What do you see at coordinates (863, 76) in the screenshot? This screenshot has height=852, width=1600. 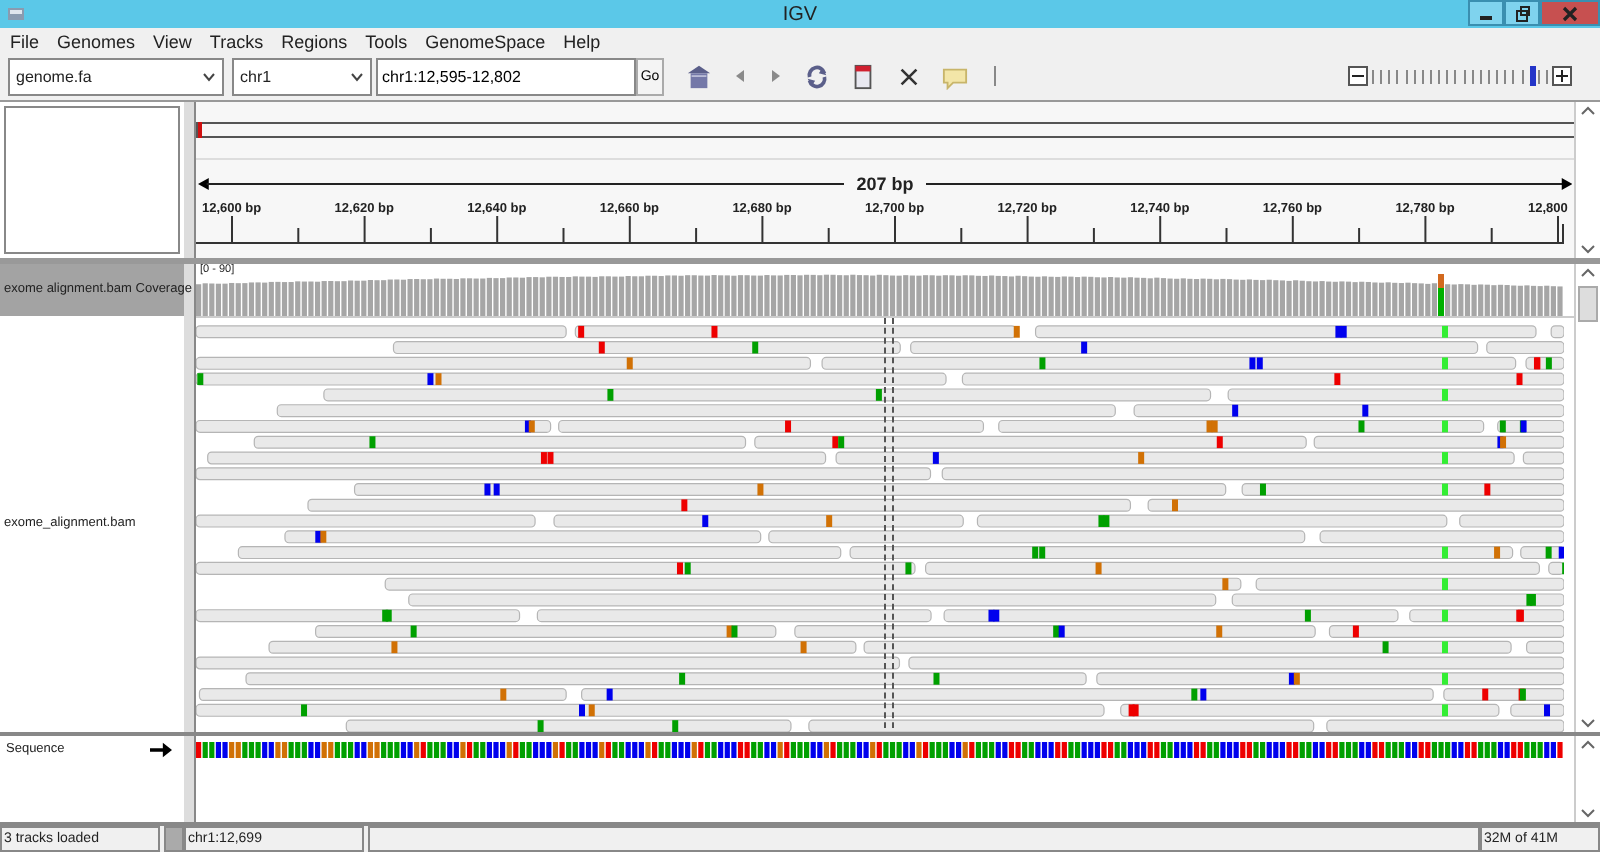 I see `region-icon` at bounding box center [863, 76].